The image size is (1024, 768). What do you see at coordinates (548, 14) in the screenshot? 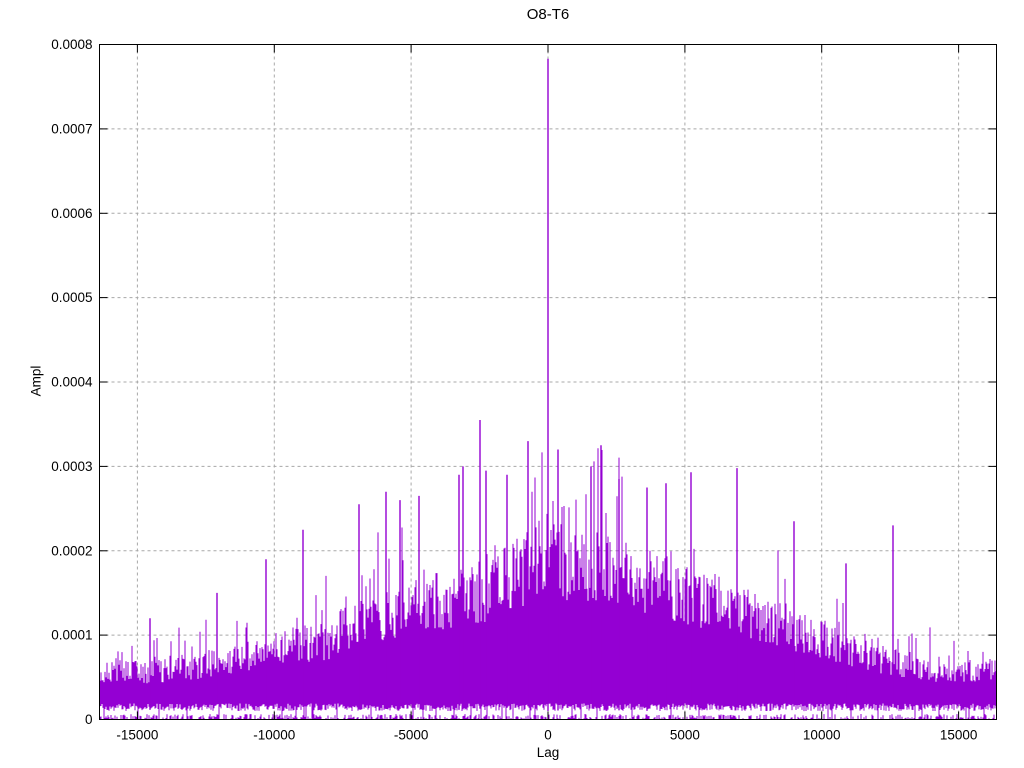
I see `chart-title: O8-T6` at bounding box center [548, 14].